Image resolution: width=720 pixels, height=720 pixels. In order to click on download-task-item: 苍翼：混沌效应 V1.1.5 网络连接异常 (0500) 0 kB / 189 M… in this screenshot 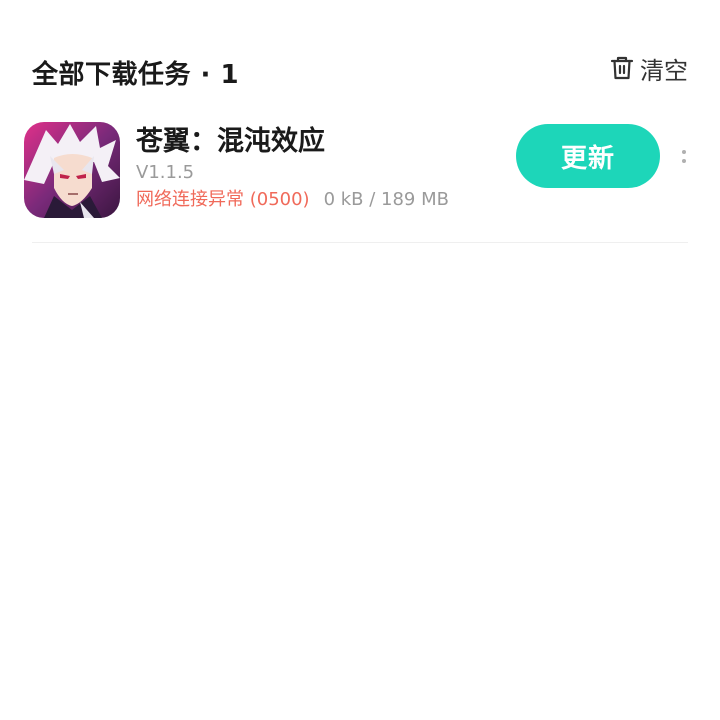, I will do `click(356, 172)`.